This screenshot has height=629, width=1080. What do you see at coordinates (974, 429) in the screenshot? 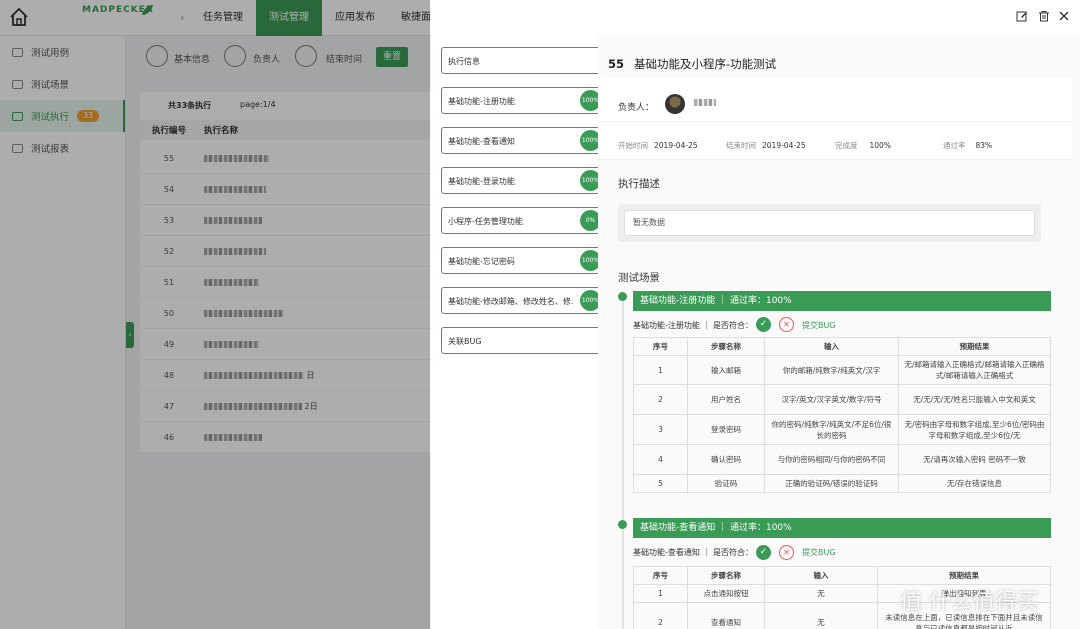
I see `cell: 无/密码由字母和数字组成,至少6位/密码由字母和数字组成,至少6位/无` at bounding box center [974, 429].